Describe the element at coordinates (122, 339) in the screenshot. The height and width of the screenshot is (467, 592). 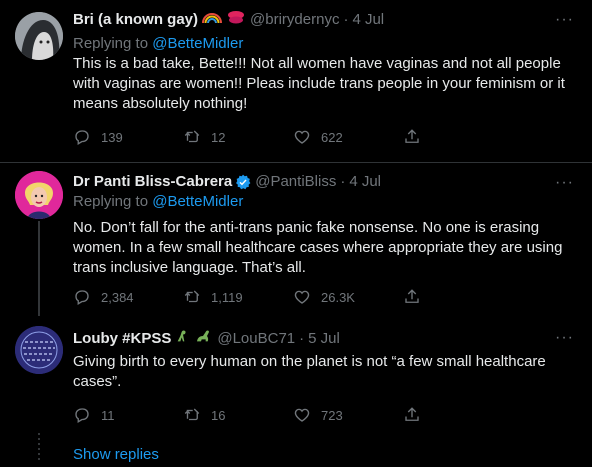
I see `display-name: Louby #KPSS` at that location.